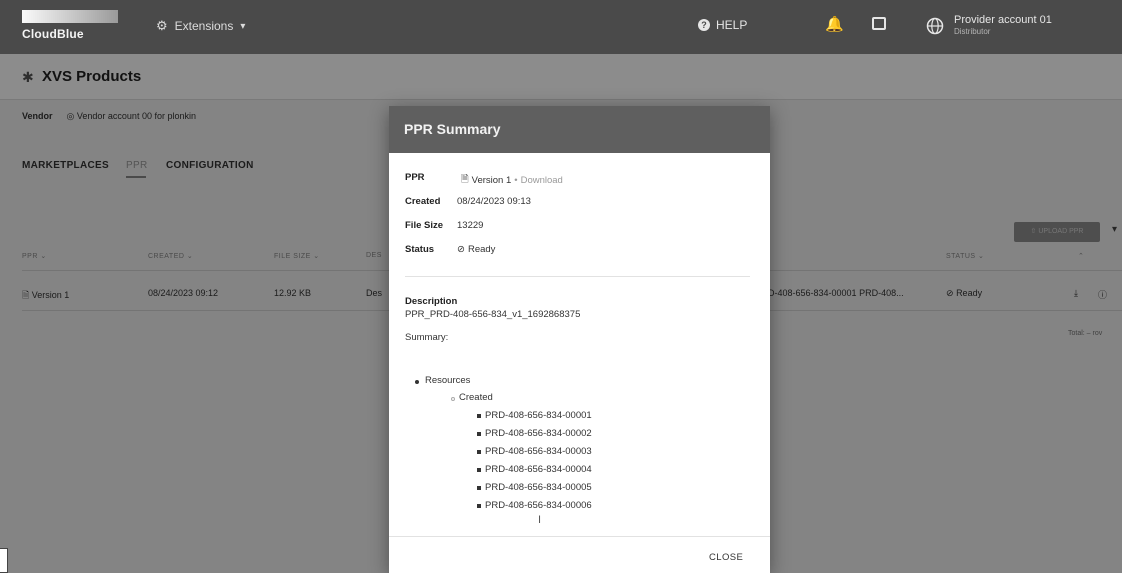 The image size is (1122, 573). Describe the element at coordinates (540, 520) in the screenshot. I see `text-cursor-icon: I` at that location.